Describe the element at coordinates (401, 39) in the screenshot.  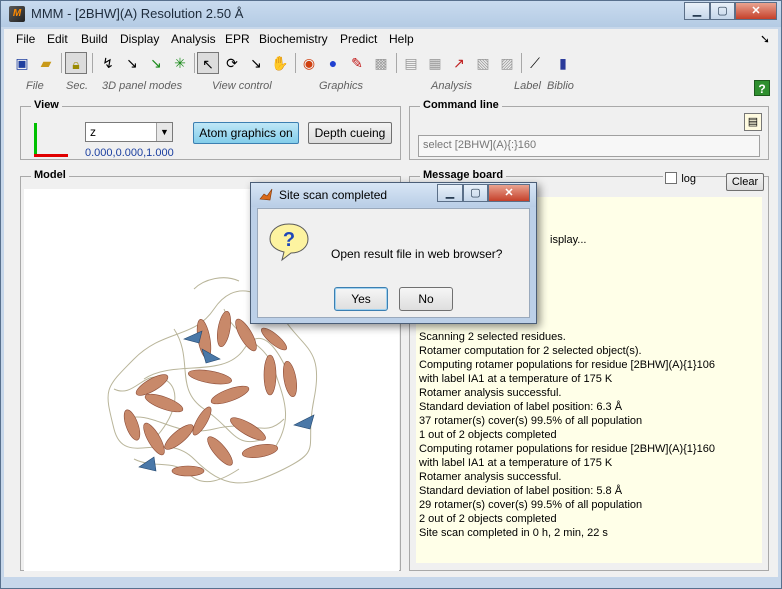
I see `menu-help: Help` at that location.